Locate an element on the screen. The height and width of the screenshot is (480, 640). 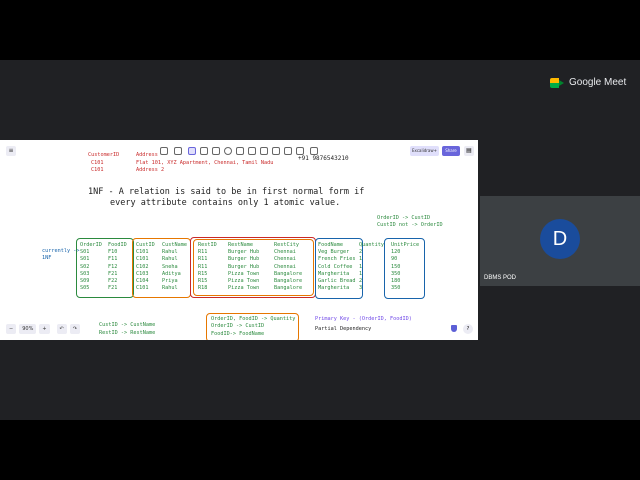
google-meet-logo-icon is located at coordinates (557, 82).